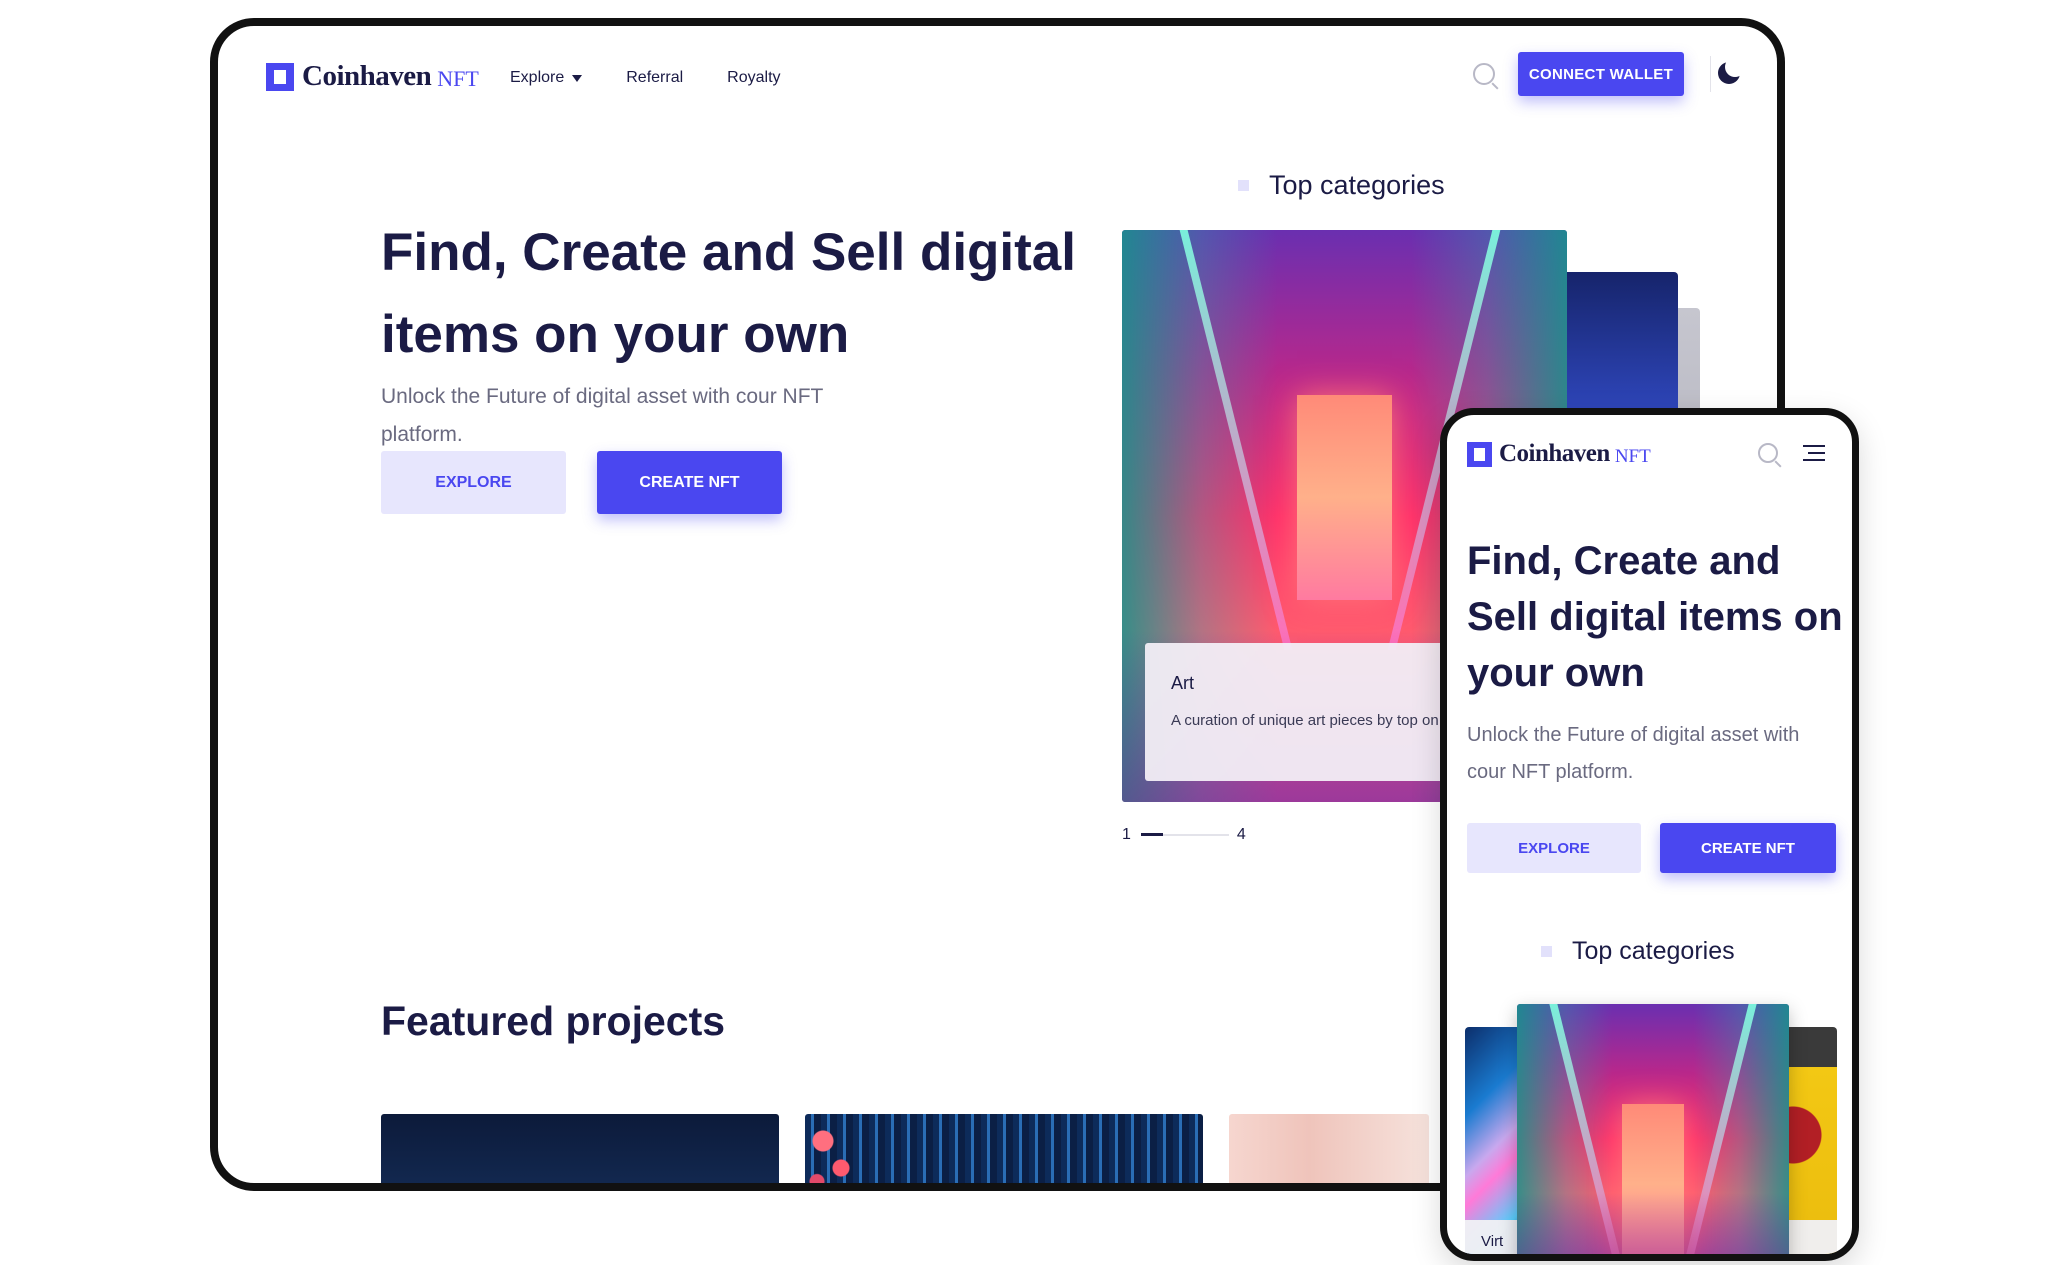  What do you see at coordinates (1814, 453) in the screenshot?
I see `menu-icon` at bounding box center [1814, 453].